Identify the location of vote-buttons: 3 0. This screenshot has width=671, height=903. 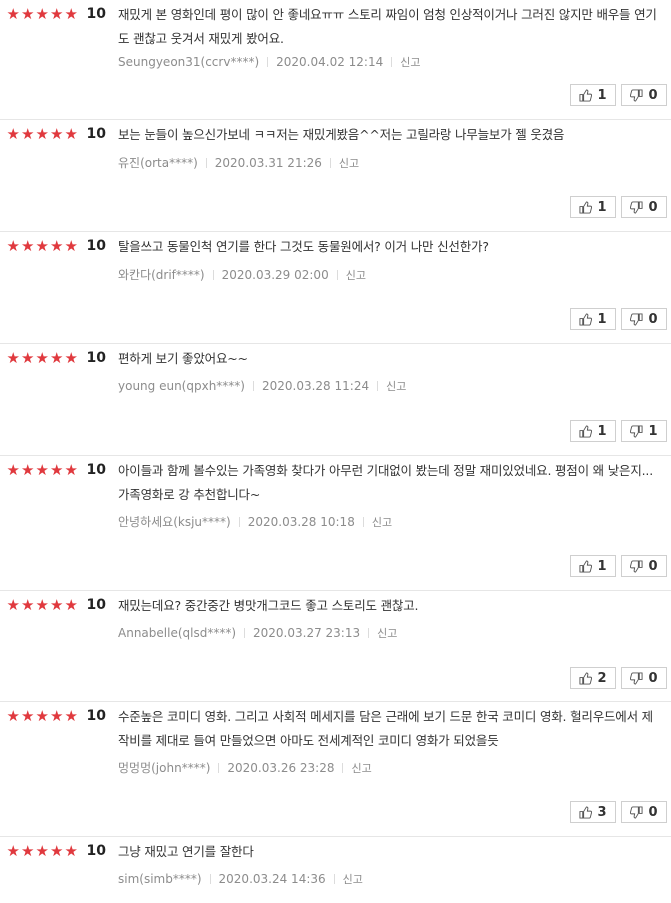
(618, 812).